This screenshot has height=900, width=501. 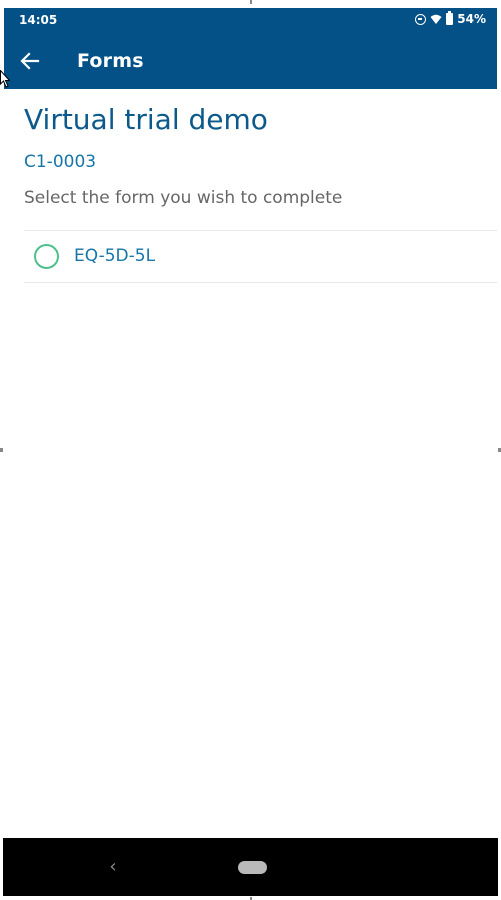 I want to click on app-bar: Forms, so click(x=250, y=60).